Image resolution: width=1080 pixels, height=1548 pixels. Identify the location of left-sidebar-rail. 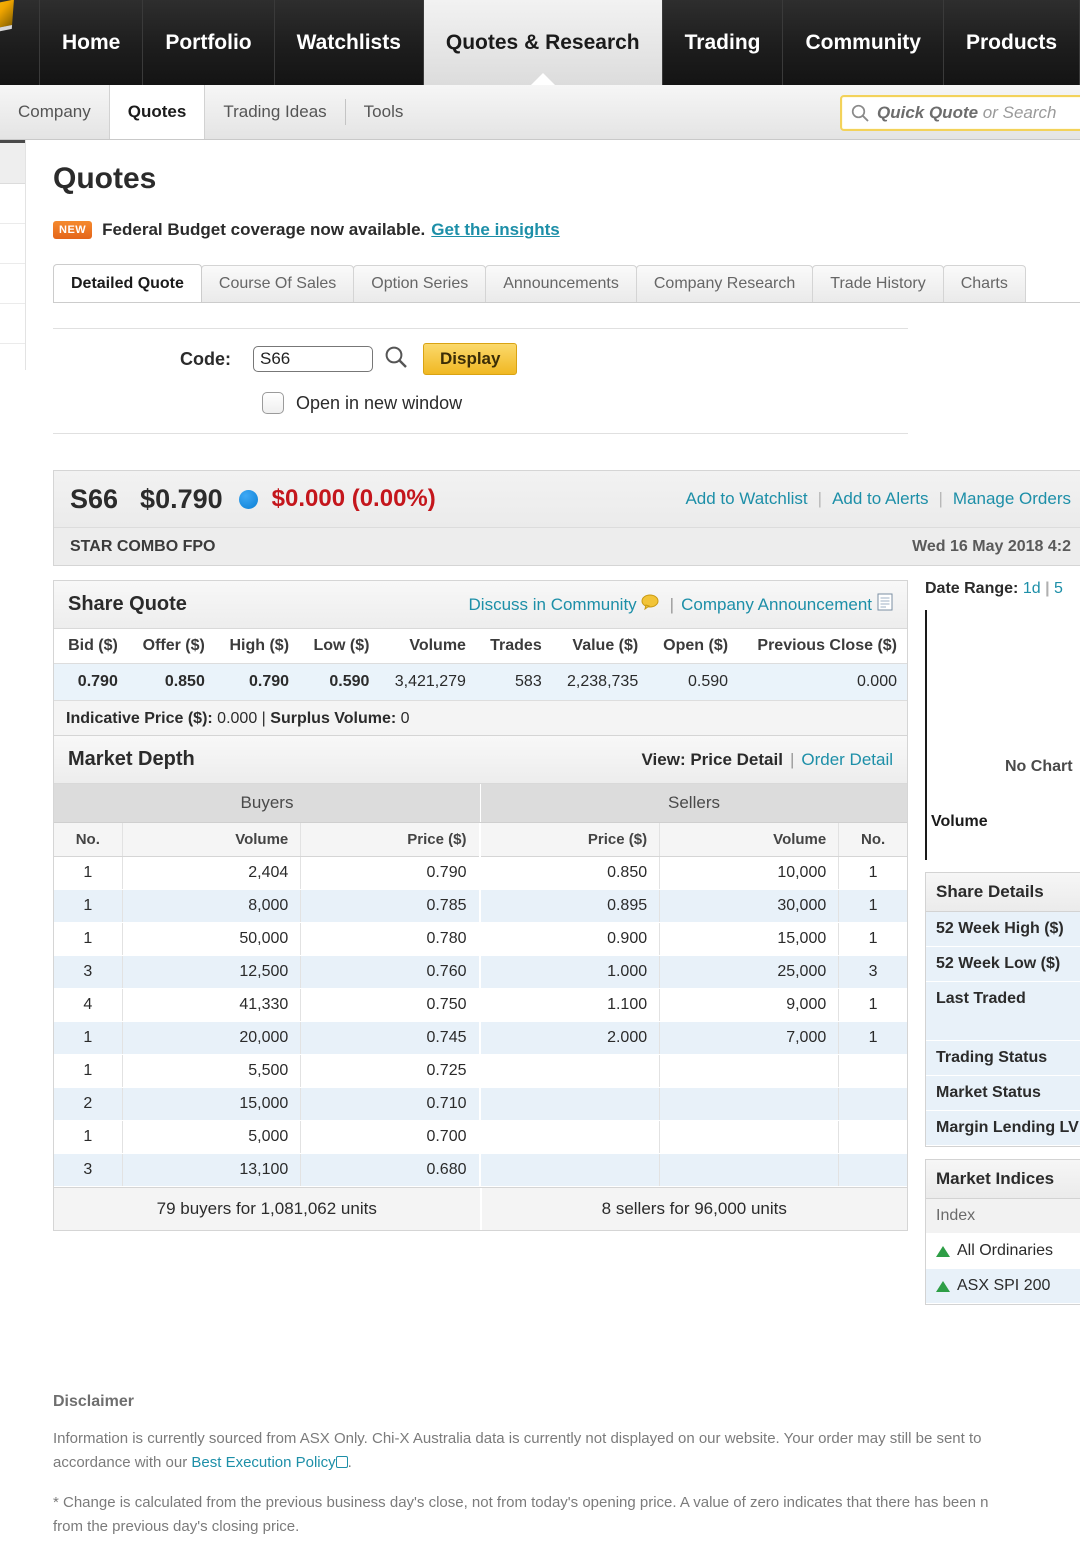
(13, 255).